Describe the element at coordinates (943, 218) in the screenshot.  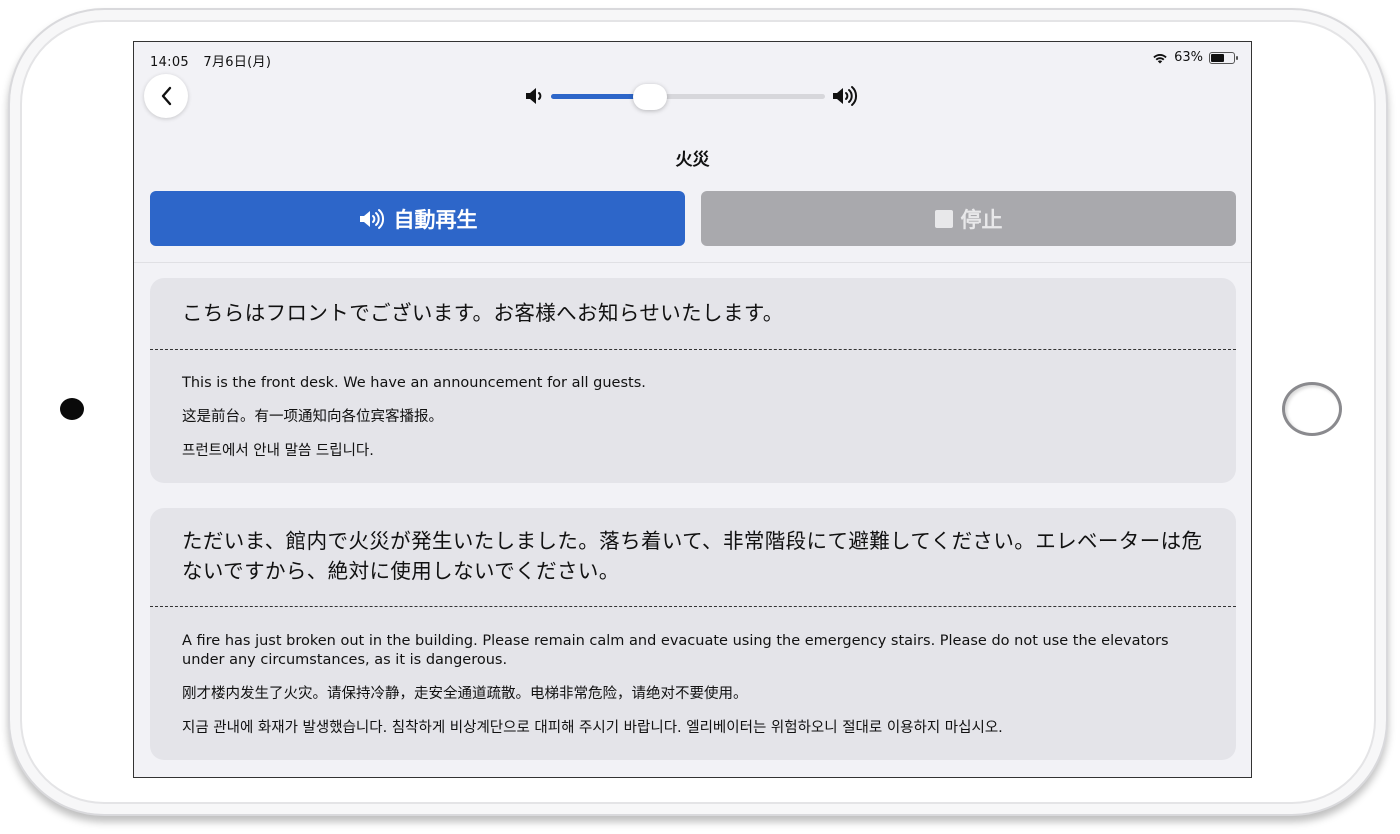
I see `stop-icon` at that location.